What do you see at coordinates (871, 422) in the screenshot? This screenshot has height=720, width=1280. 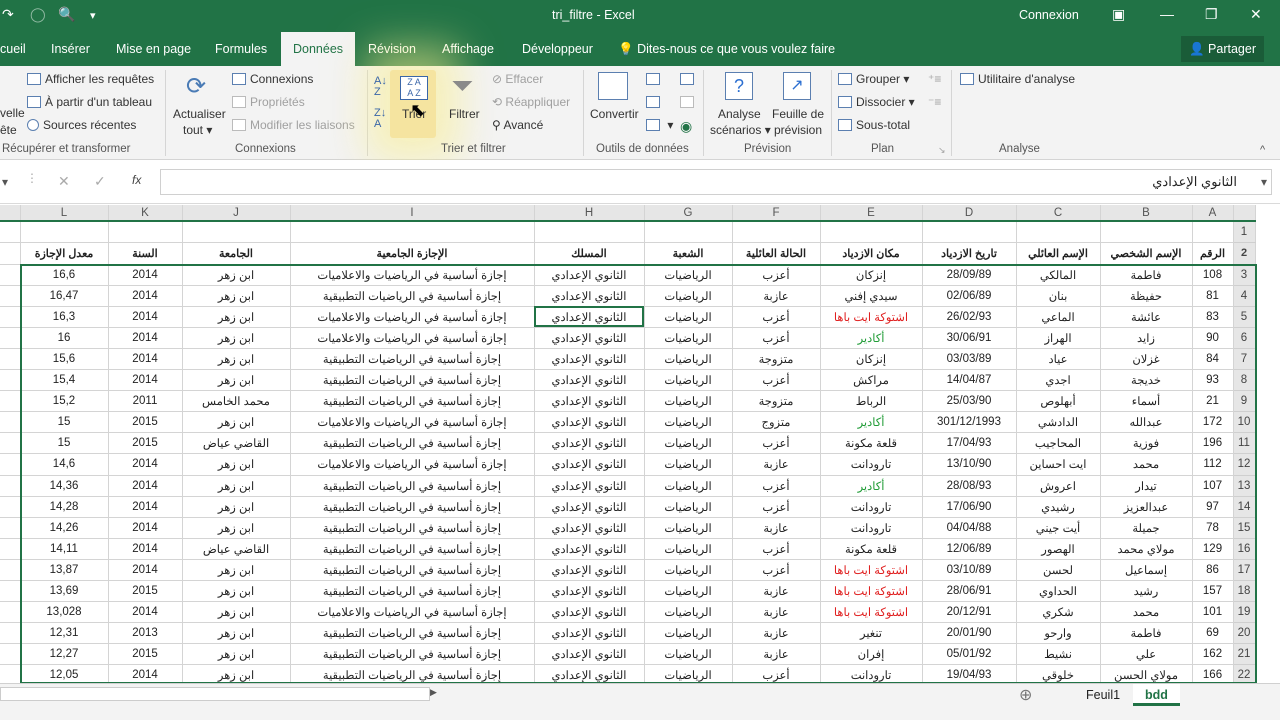 I see `cell: أكادير` at bounding box center [871, 422].